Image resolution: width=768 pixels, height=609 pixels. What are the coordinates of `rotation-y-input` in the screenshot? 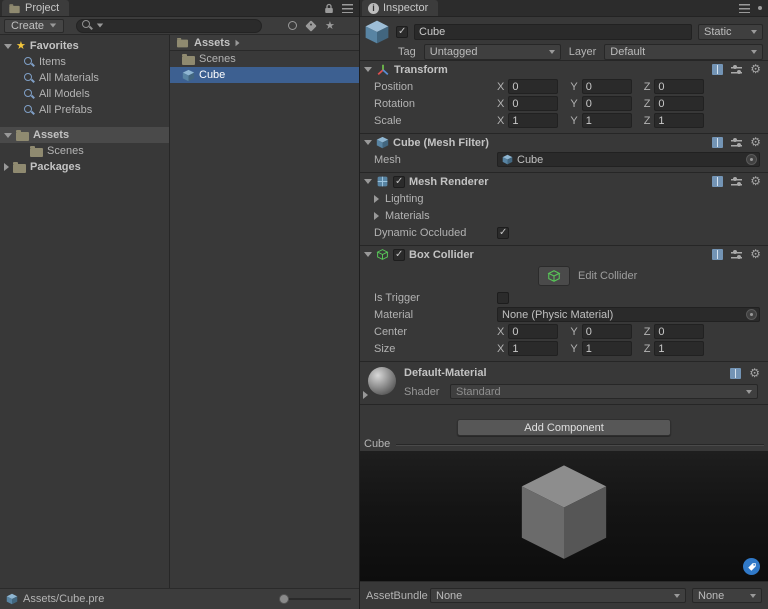 It's located at (606, 103).